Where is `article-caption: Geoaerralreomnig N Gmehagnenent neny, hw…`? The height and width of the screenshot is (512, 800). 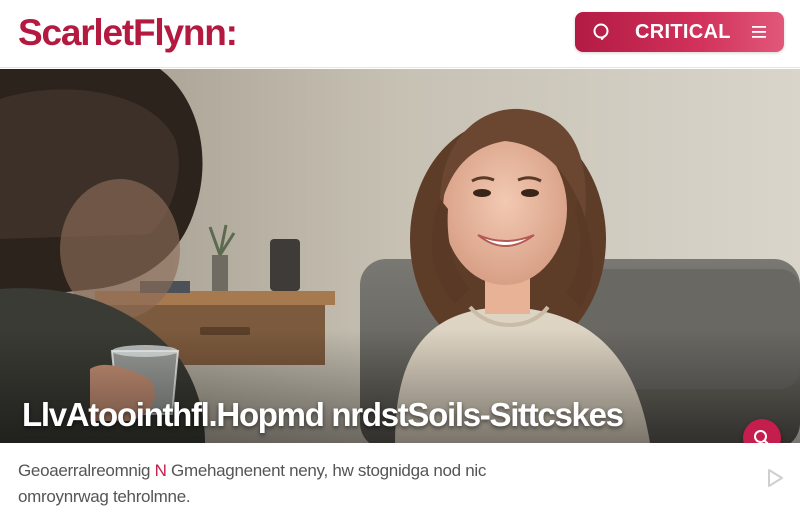 article-caption: Geoaerralreomnig N Gmehagnenent neny, hw… is located at coordinates (378, 484).